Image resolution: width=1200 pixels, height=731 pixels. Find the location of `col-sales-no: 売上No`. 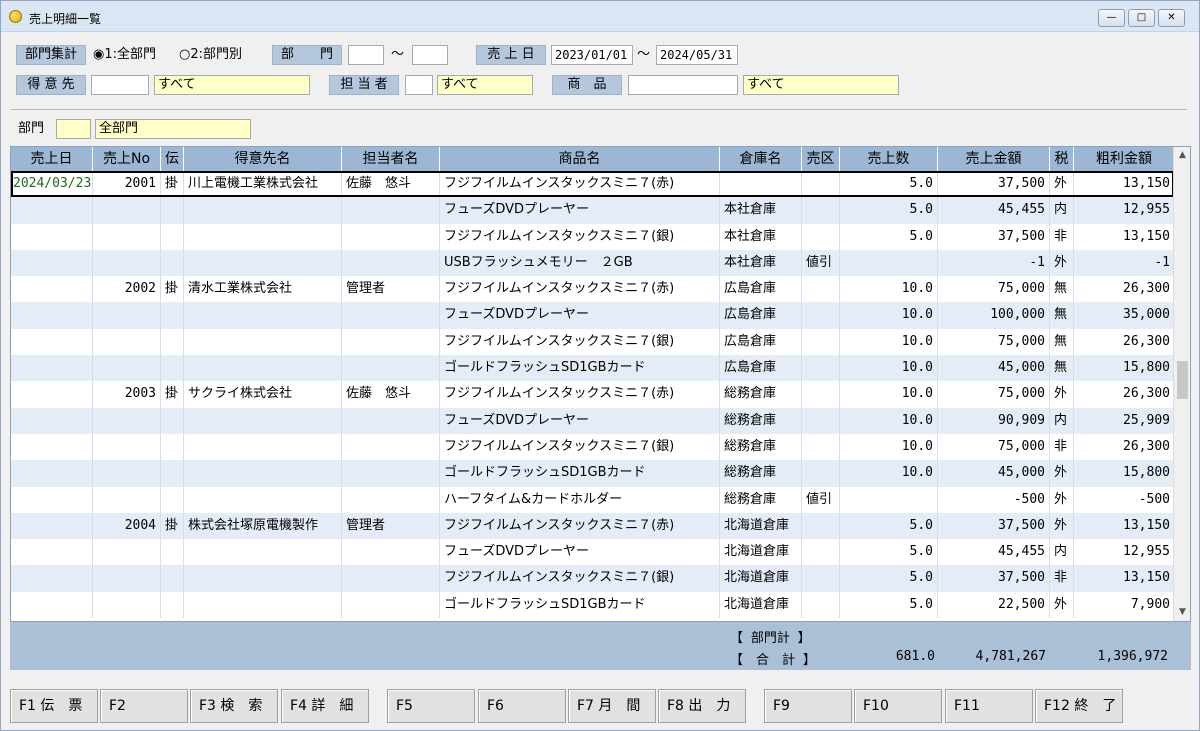

col-sales-no: 売上No is located at coordinates (127, 159).